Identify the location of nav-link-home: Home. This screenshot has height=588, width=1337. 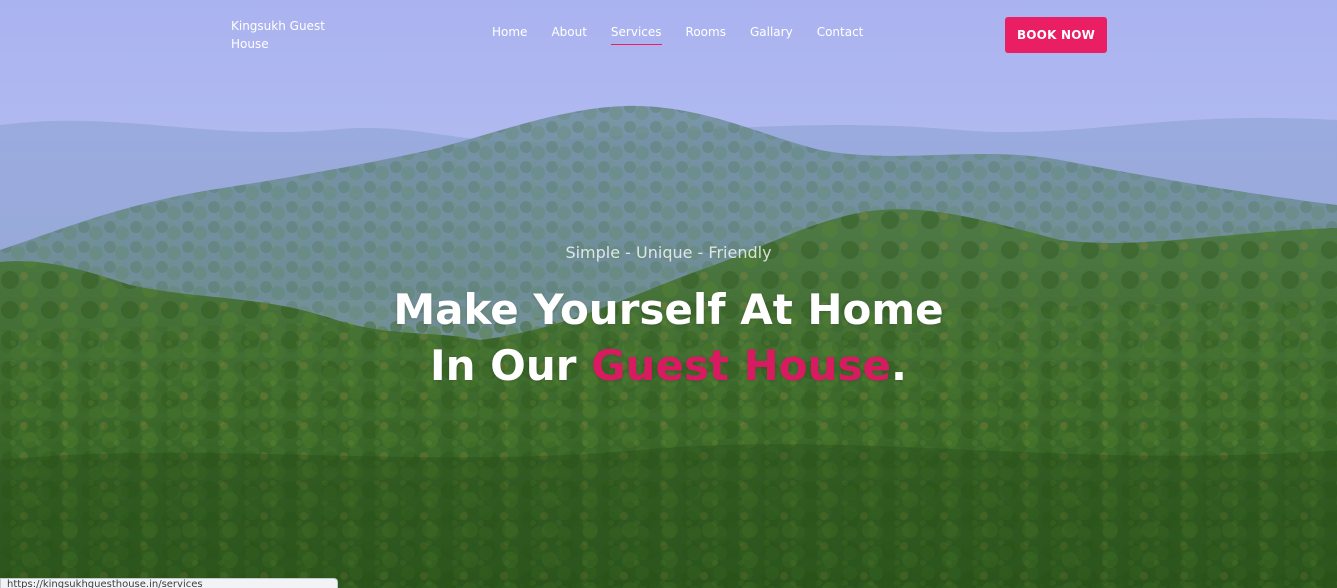
(509, 33).